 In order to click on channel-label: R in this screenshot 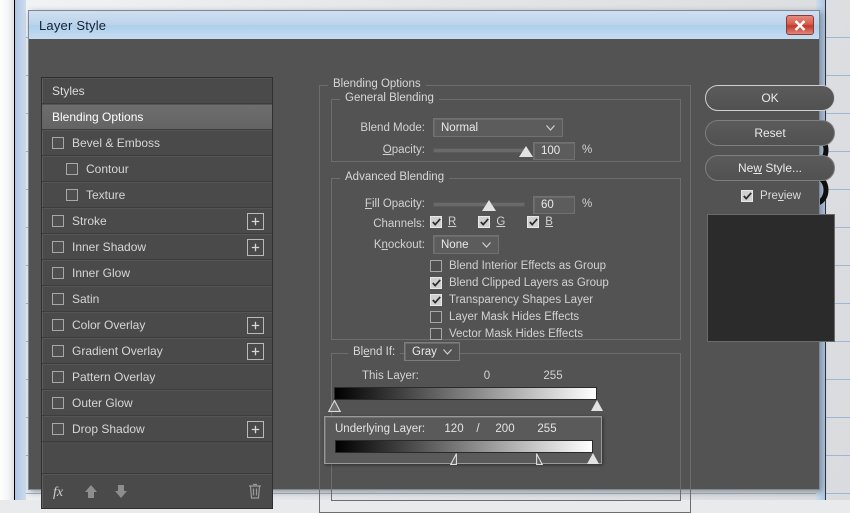, I will do `click(452, 222)`.